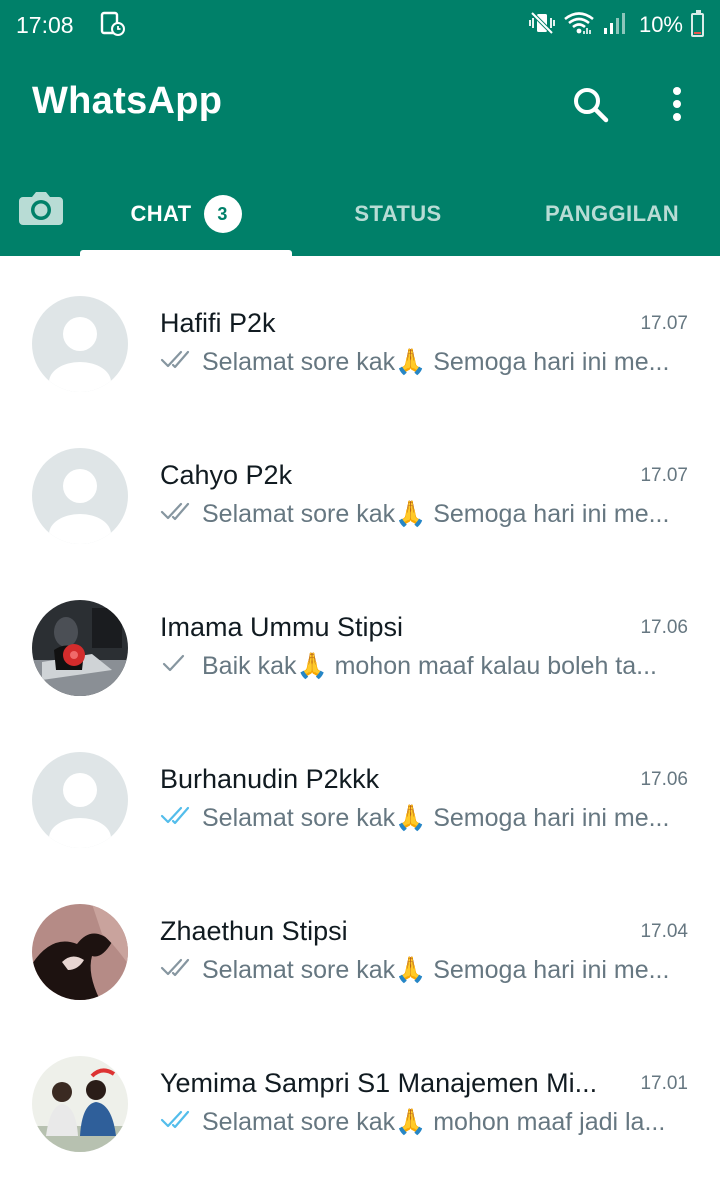  I want to click on tab-camera, so click(41, 208).